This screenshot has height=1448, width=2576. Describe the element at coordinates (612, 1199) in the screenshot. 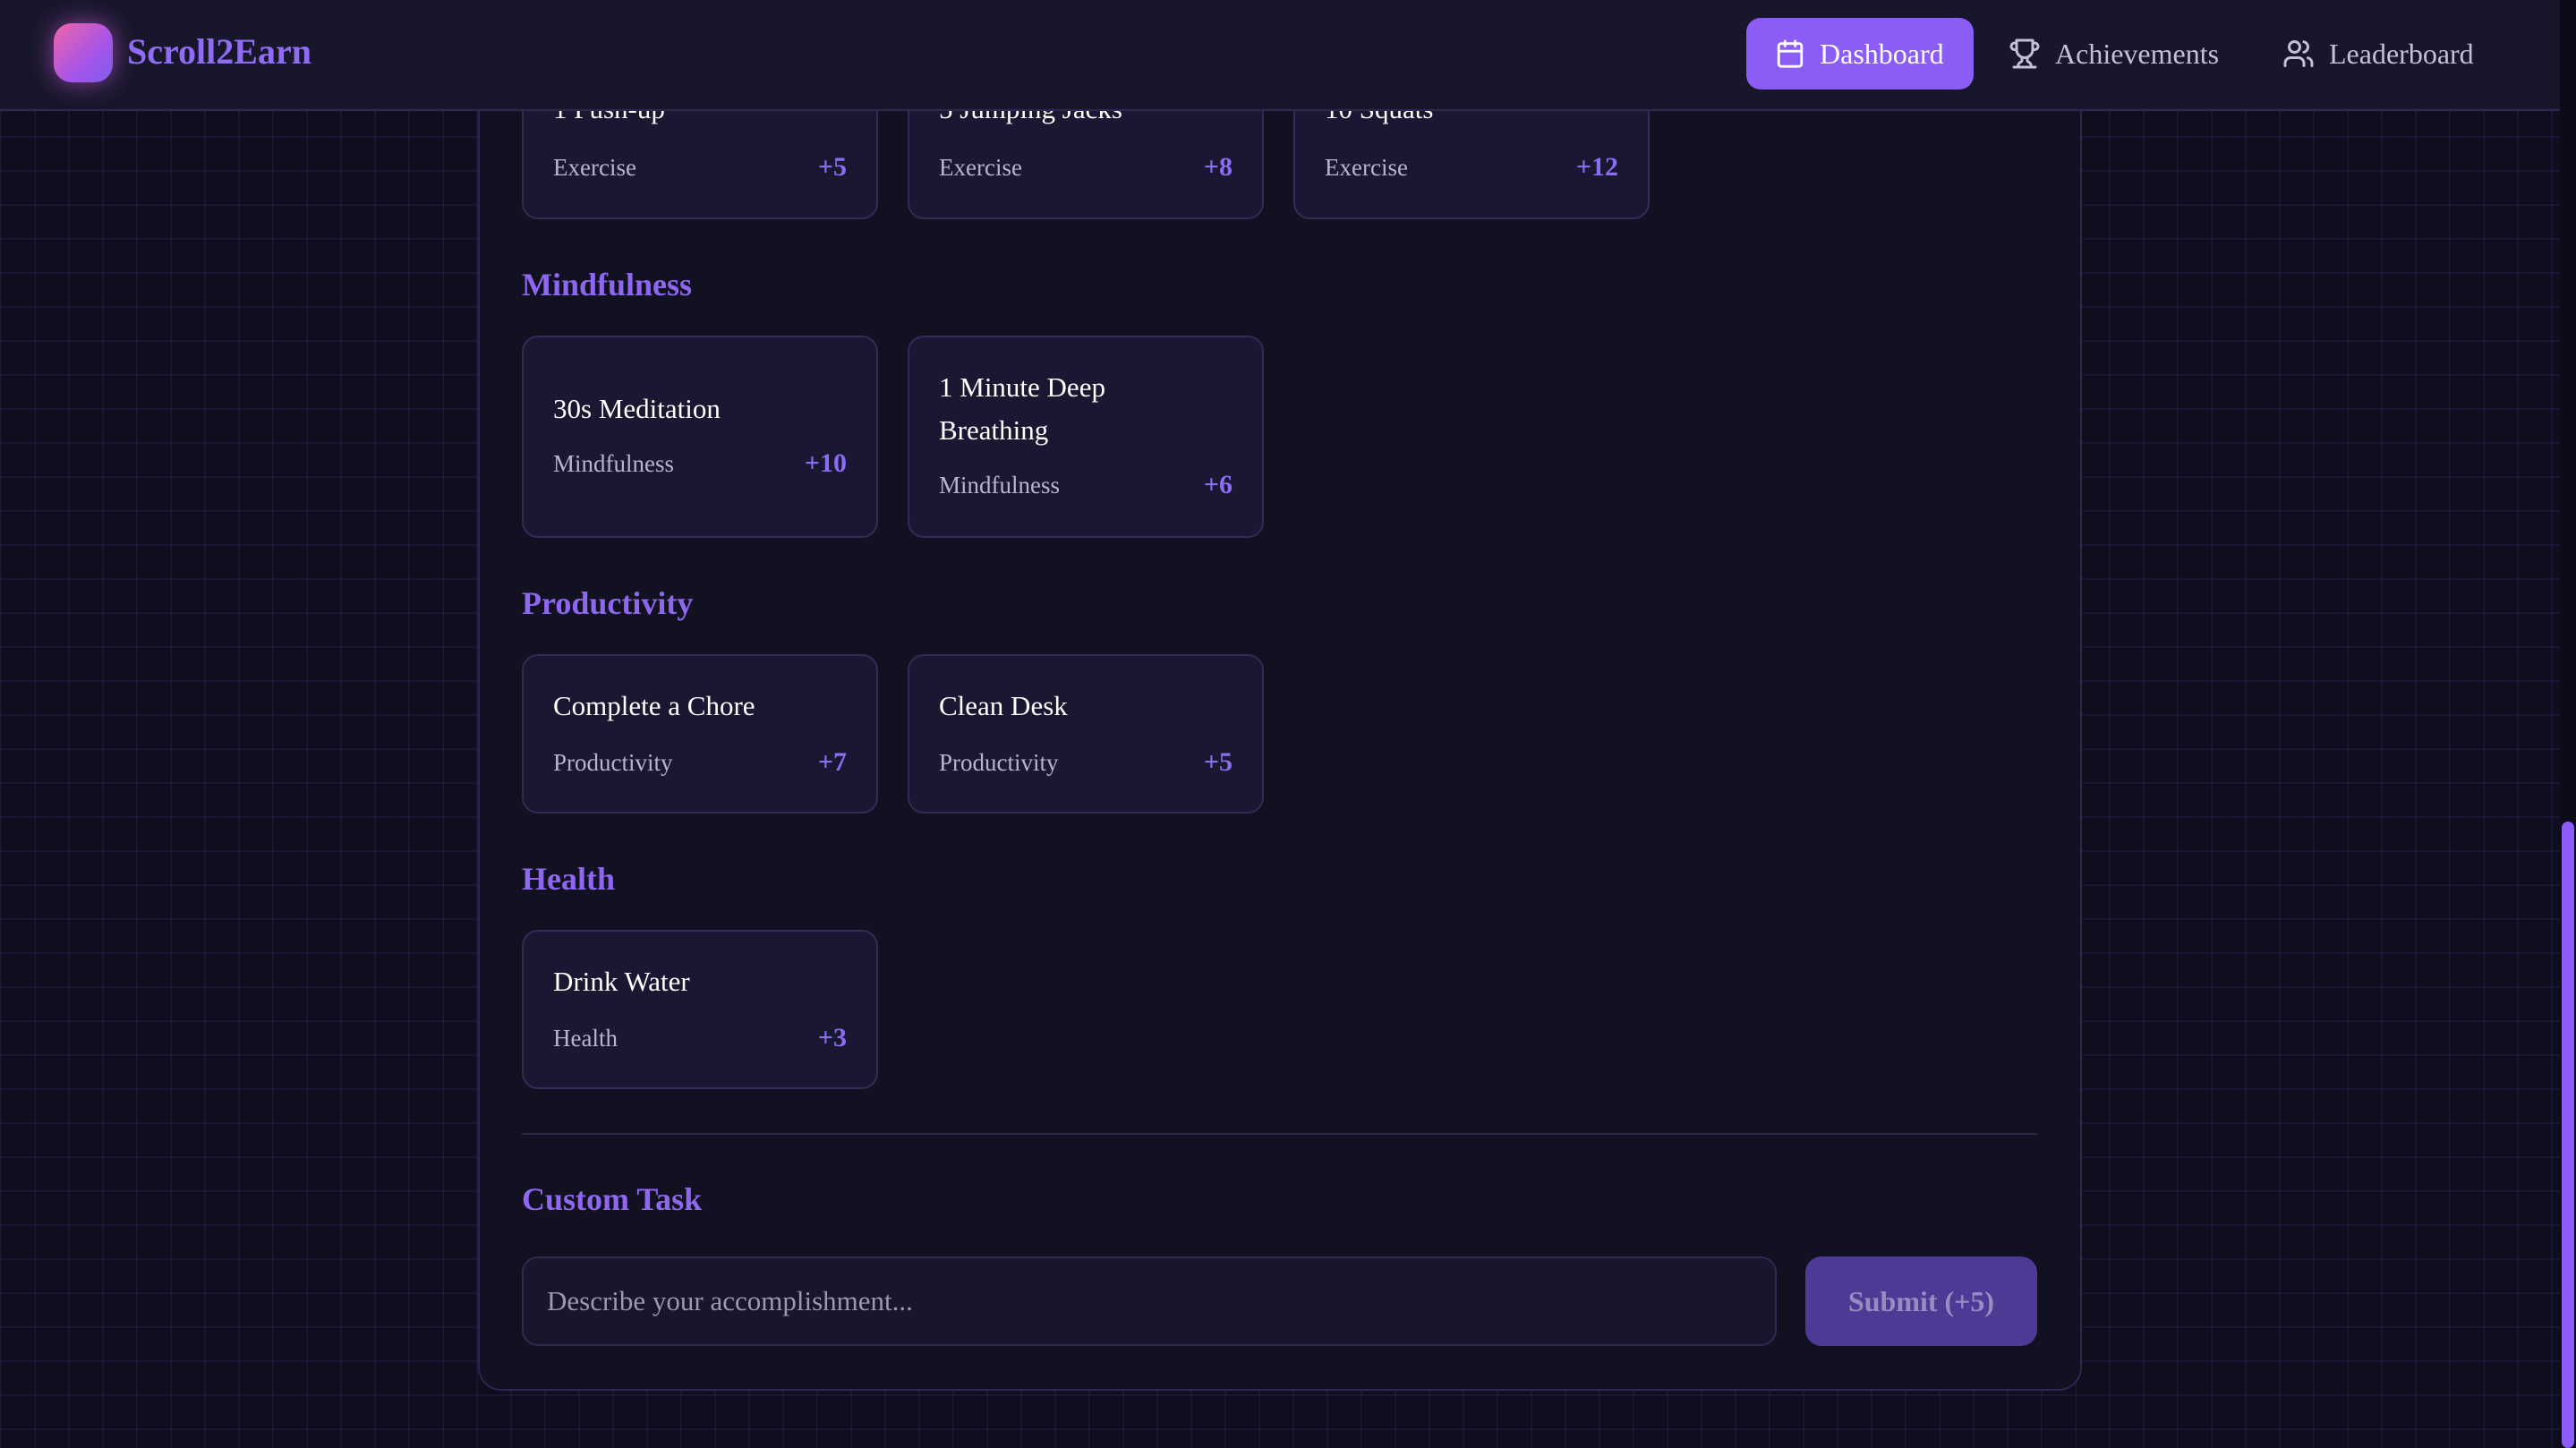

I see `section-heading-custom-task: Custom Task` at that location.